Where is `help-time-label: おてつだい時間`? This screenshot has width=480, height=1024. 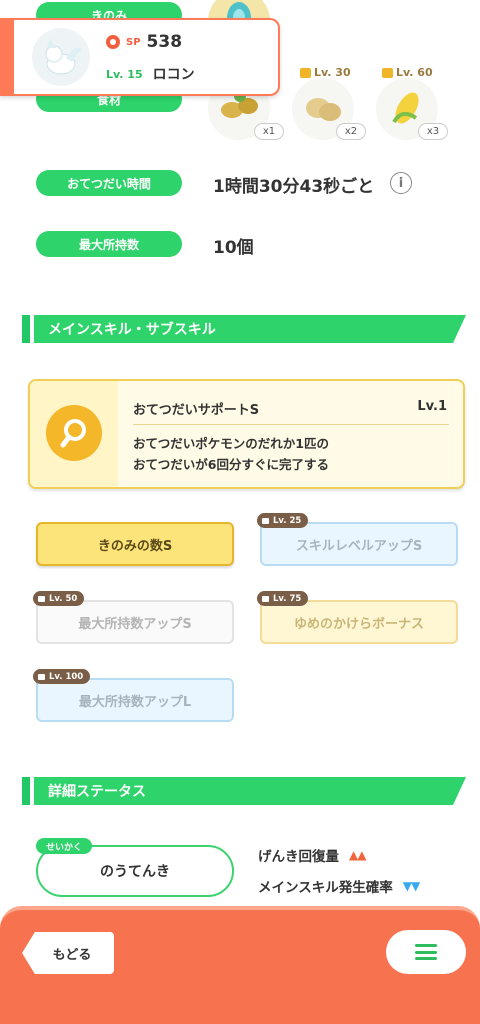 help-time-label: おてつだい時間 is located at coordinates (109, 183).